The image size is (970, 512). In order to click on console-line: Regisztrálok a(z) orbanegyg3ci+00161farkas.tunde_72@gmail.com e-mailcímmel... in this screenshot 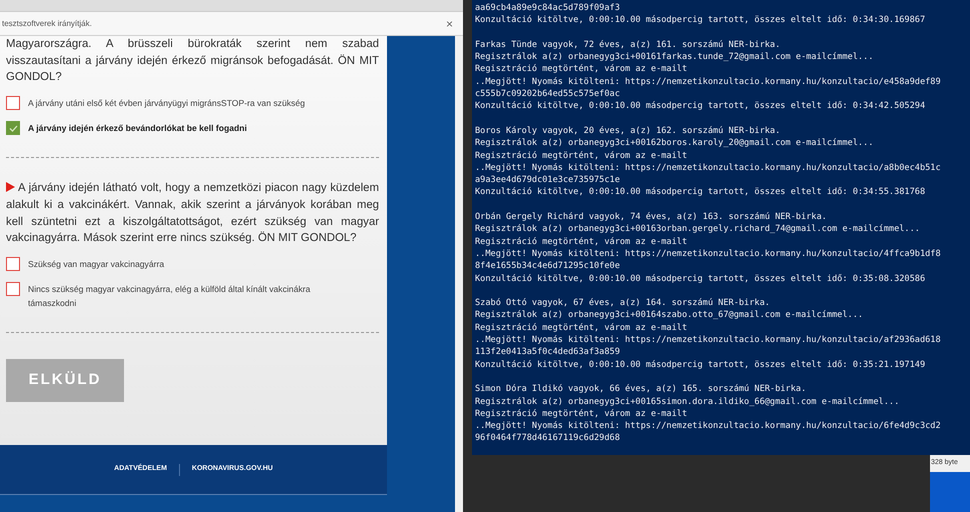, I will do `click(674, 57)`.